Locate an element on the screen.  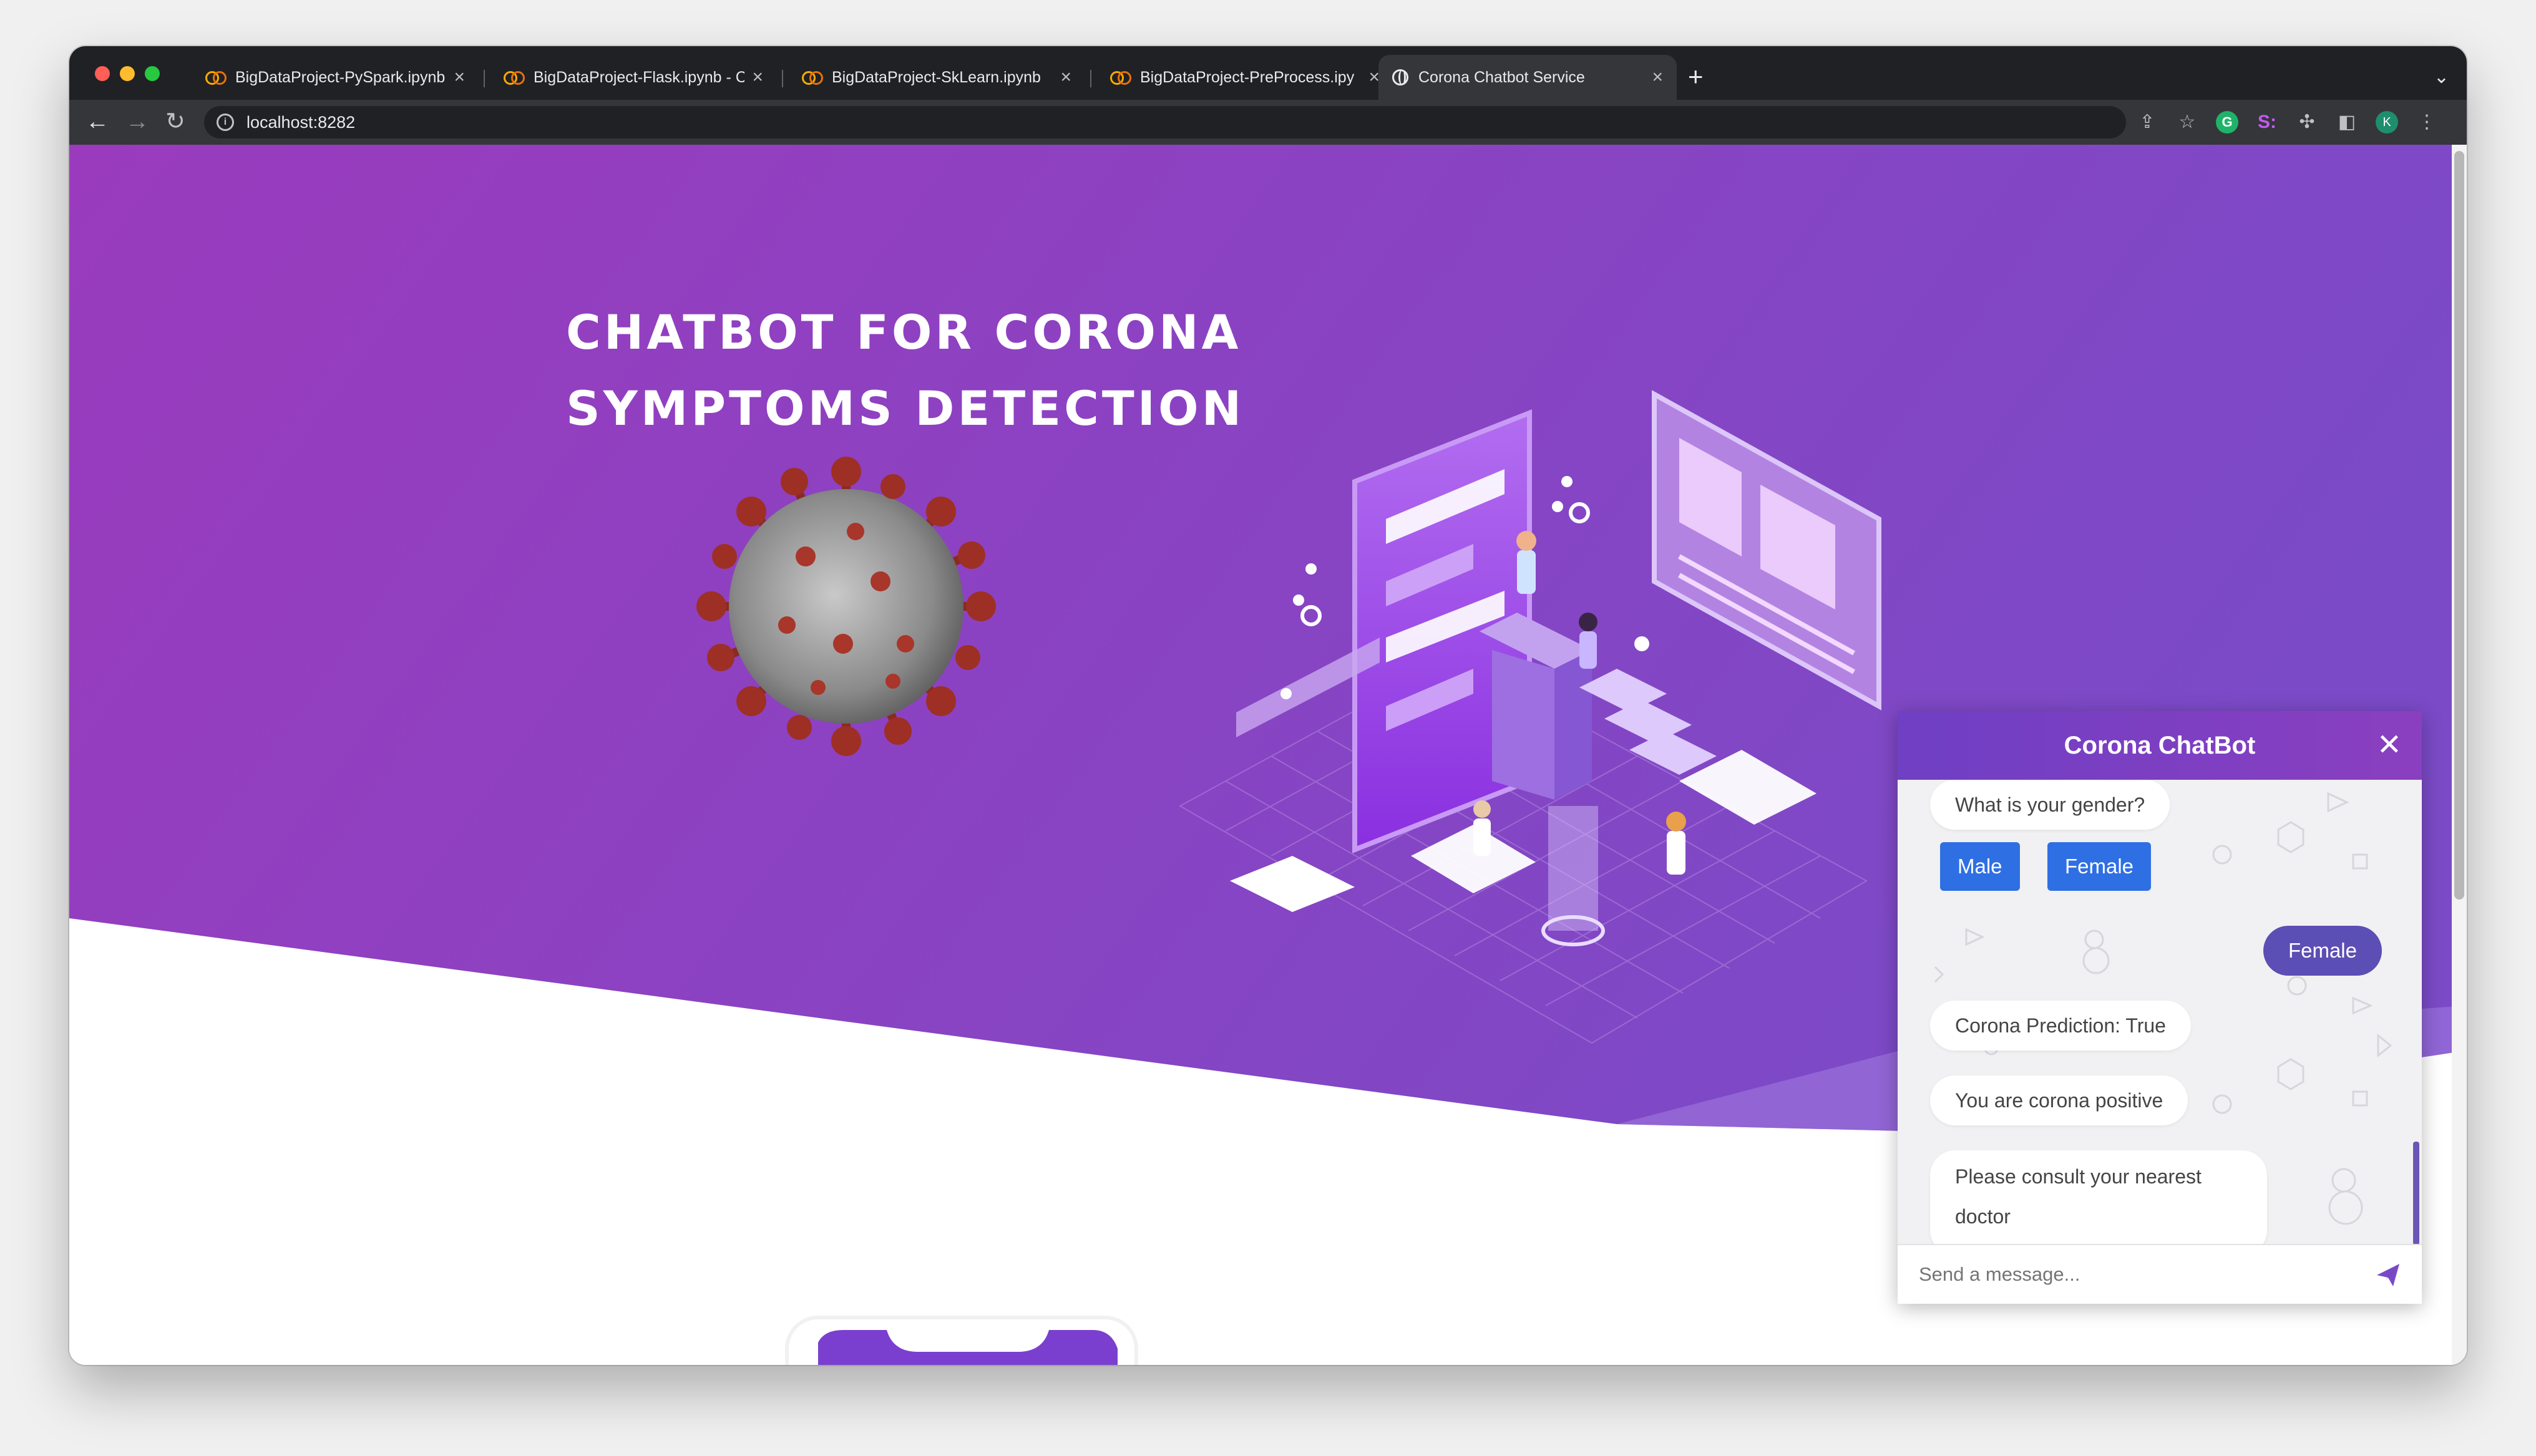
tab-preprocess: BigDataProject-PreProcess.ipy × is located at coordinates (1244, 77).